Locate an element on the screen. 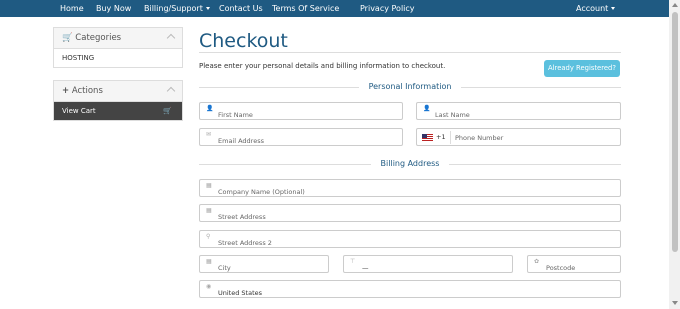 The image size is (680, 309). scroll-down-arrow-icon is located at coordinates (675, 303).